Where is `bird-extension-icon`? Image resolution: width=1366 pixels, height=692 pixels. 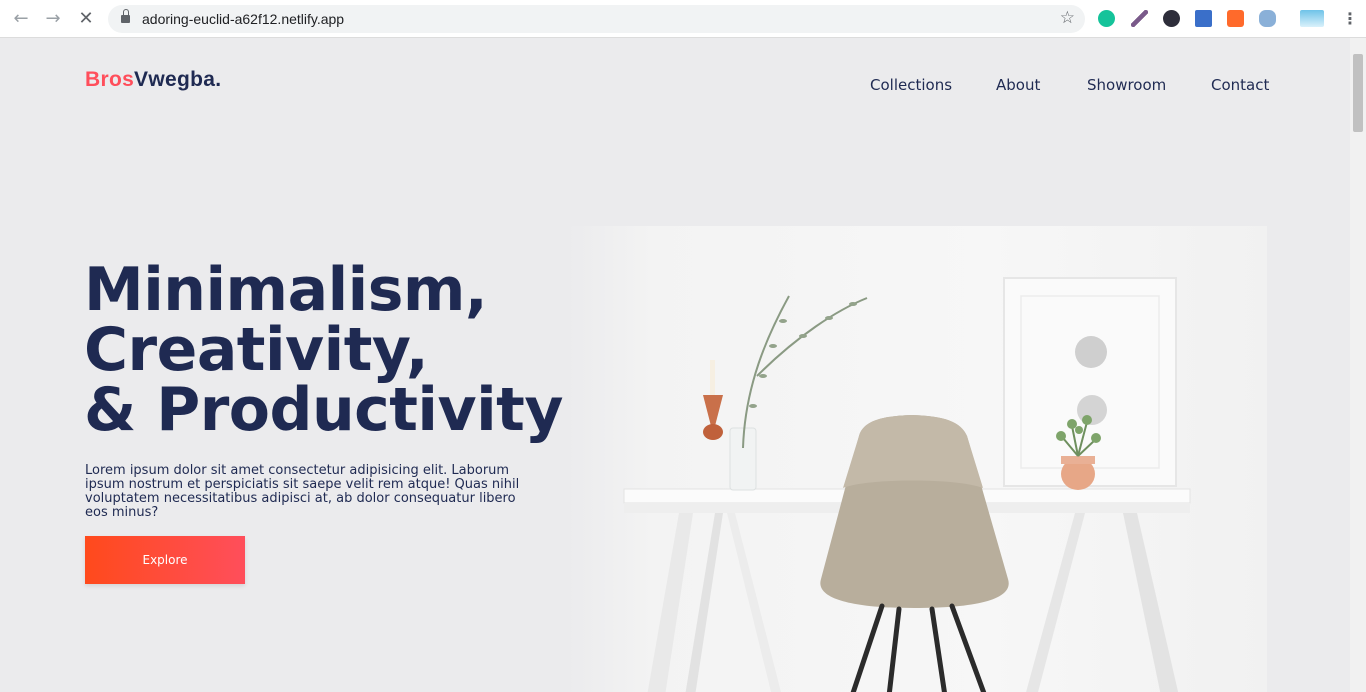 bird-extension-icon is located at coordinates (1235, 18).